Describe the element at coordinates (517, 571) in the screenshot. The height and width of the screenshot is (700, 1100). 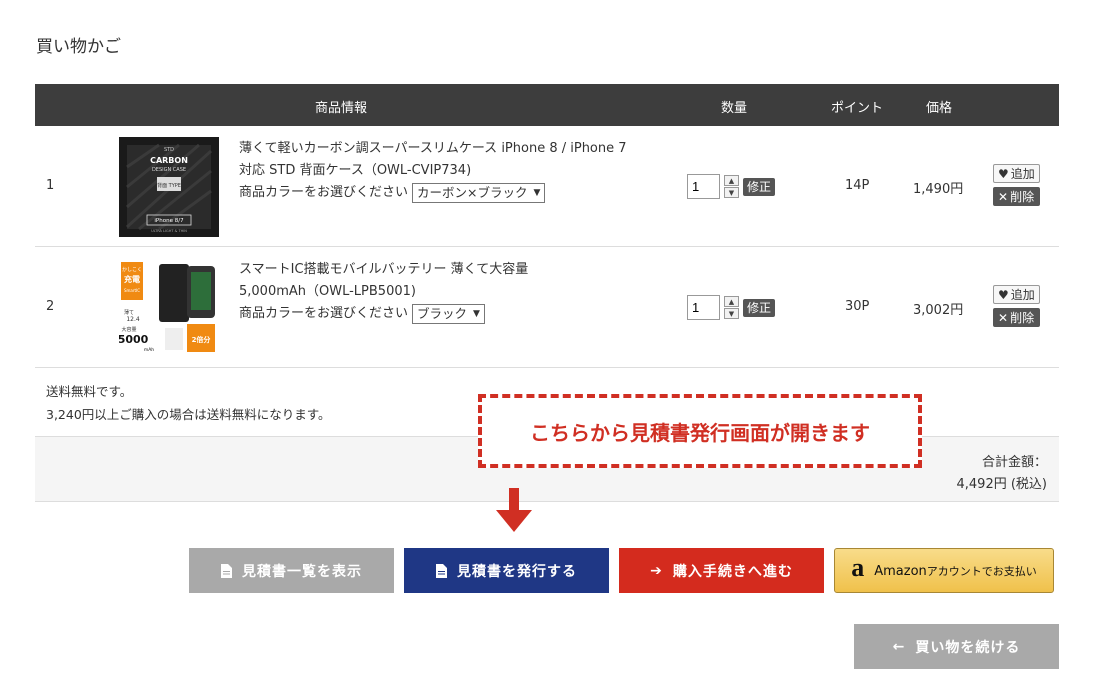
I see `estimate-issue-label: 見積書を発行する` at that location.